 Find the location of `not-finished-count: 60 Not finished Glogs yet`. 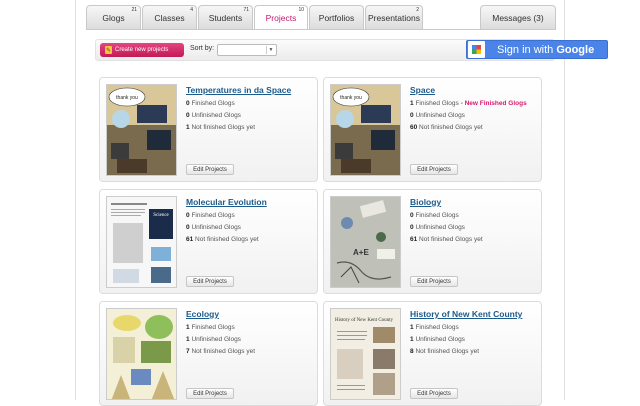

not-finished-count: 60 Not finished Glogs yet is located at coordinates (446, 127).